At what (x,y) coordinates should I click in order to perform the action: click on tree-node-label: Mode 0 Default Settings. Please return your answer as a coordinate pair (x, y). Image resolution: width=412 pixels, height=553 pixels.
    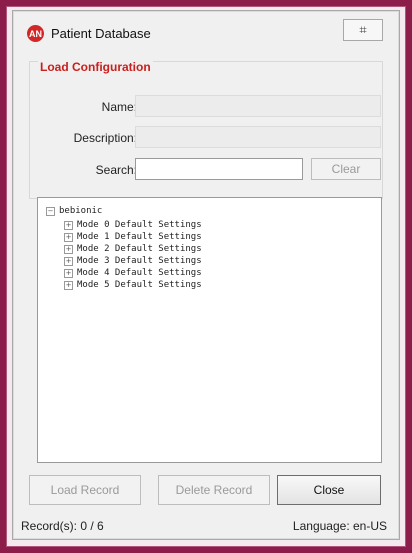
    Looking at the image, I should click on (139, 225).